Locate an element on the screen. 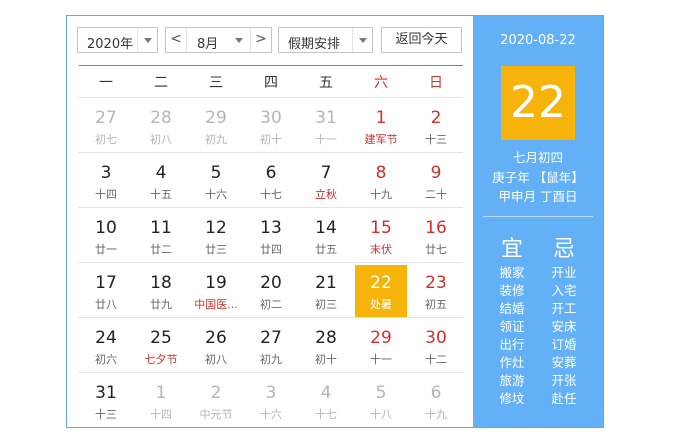 This screenshot has width=691, height=435. day-cell: 30 初十 is located at coordinates (271, 126).